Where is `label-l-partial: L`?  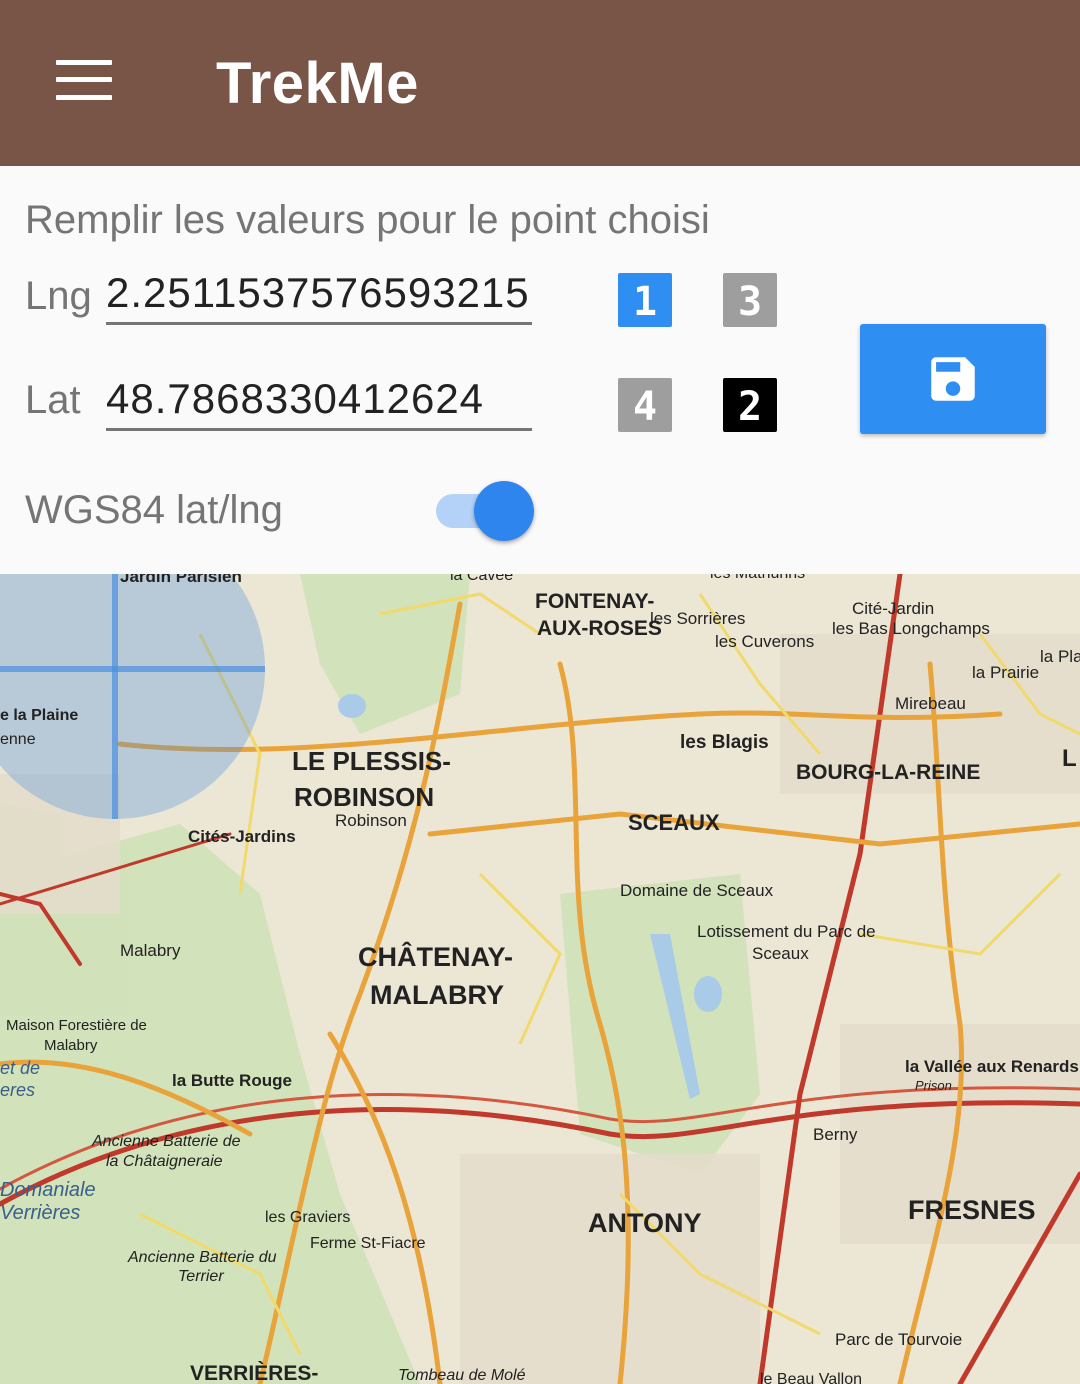
label-l-partial: L is located at coordinates (1069, 758).